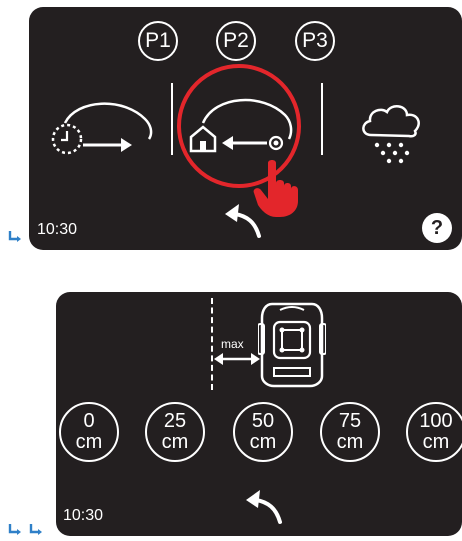  What do you see at coordinates (237, 359) in the screenshot?
I see `distance-double-arrow-icon` at bounding box center [237, 359].